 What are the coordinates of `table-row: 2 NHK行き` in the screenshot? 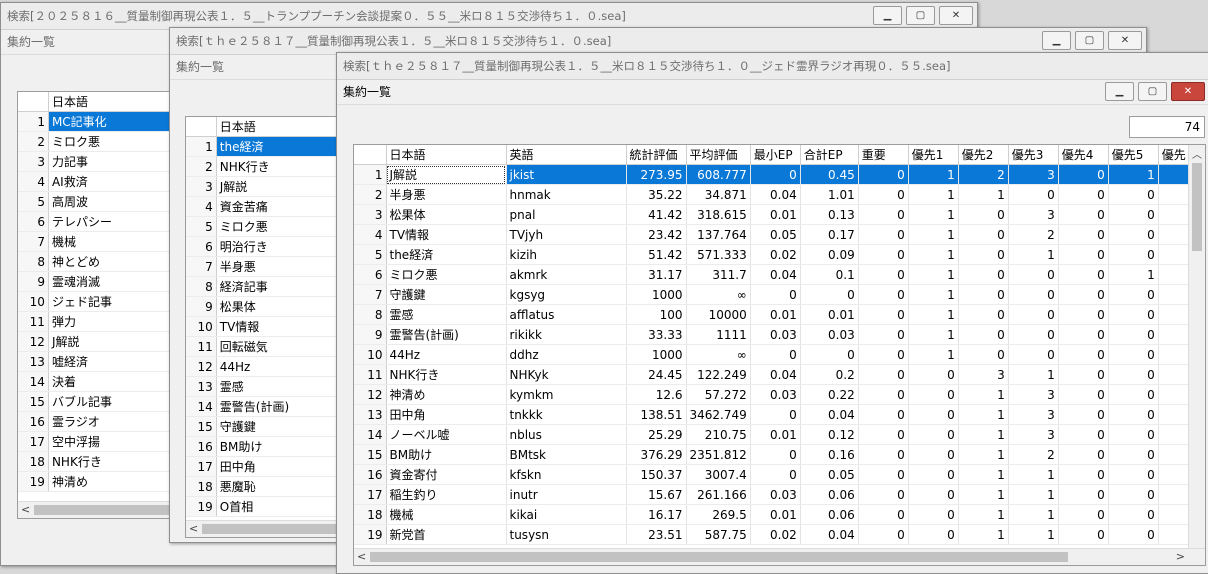 It's located at (266, 166).